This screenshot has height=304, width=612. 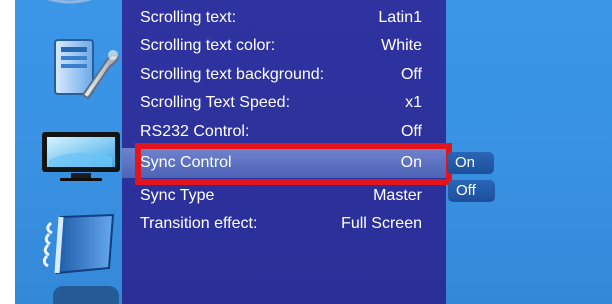 I want to click on menu-item-label: Scrolling Text Speed:, so click(x=215, y=102).